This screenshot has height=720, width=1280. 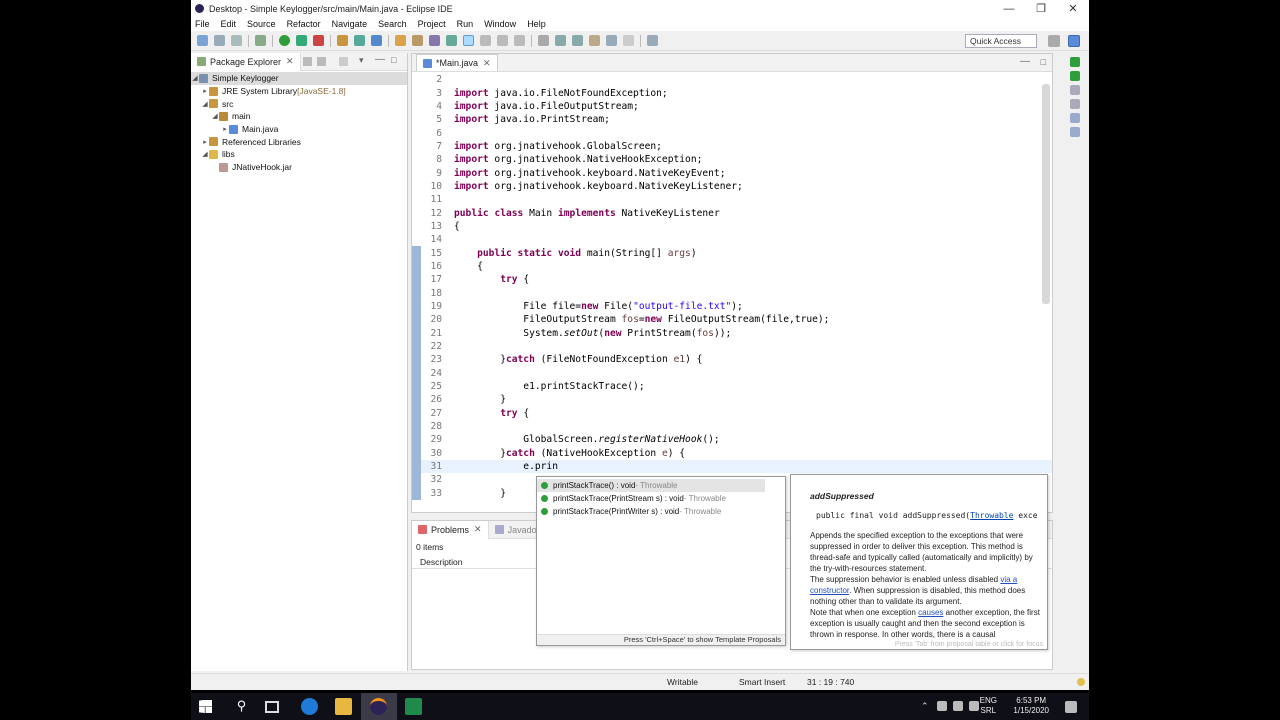 I want to click on search-view-icon, so click(x=1075, y=118).